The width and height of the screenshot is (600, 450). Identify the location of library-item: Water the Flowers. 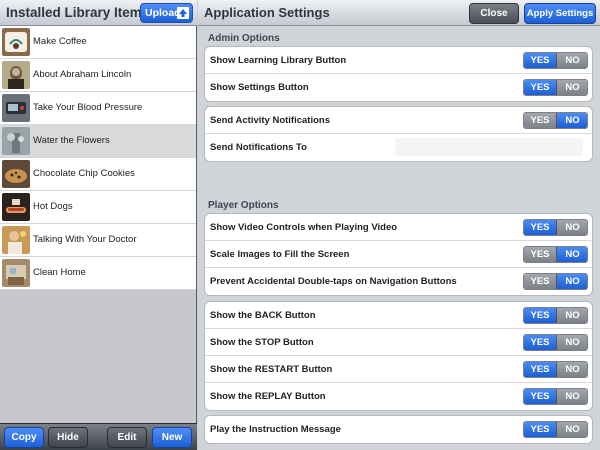
(98, 141).